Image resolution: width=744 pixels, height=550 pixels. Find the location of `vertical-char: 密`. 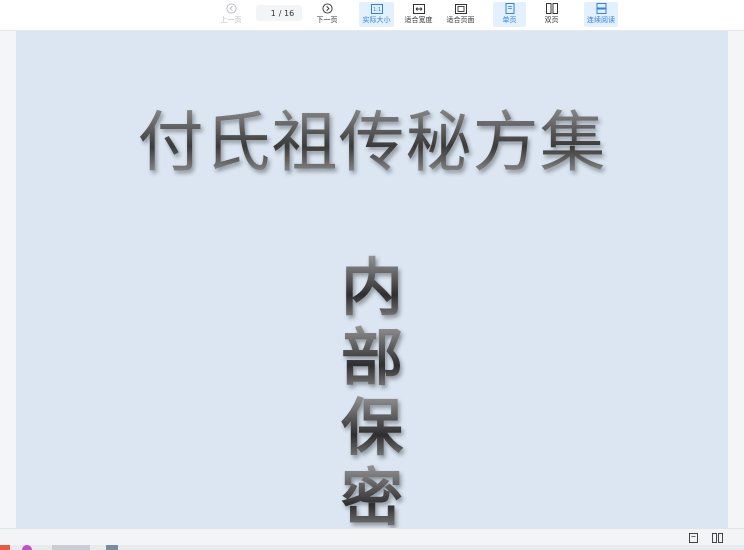

vertical-char: 密 is located at coordinates (372, 496).